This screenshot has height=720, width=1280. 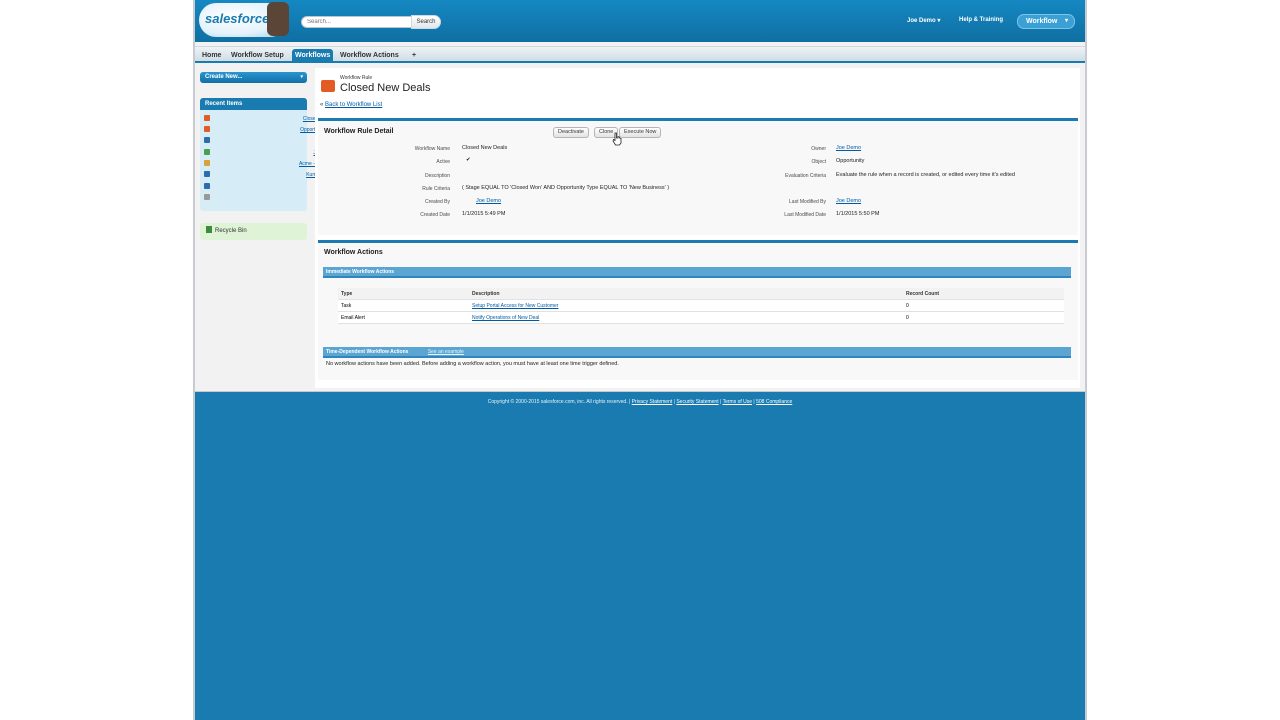 What do you see at coordinates (356, 78) in the screenshot?
I see `page-type: Workflow Rule` at bounding box center [356, 78].